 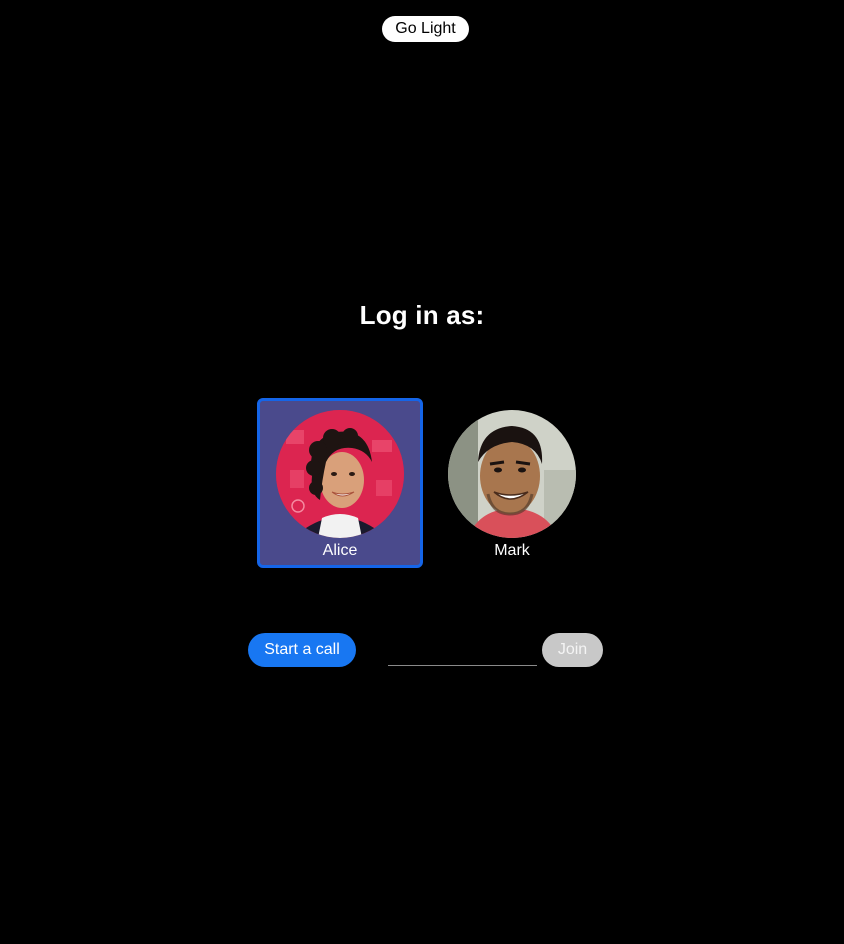 I want to click on theme-toggle-button: Go Light, so click(x=425, y=29).